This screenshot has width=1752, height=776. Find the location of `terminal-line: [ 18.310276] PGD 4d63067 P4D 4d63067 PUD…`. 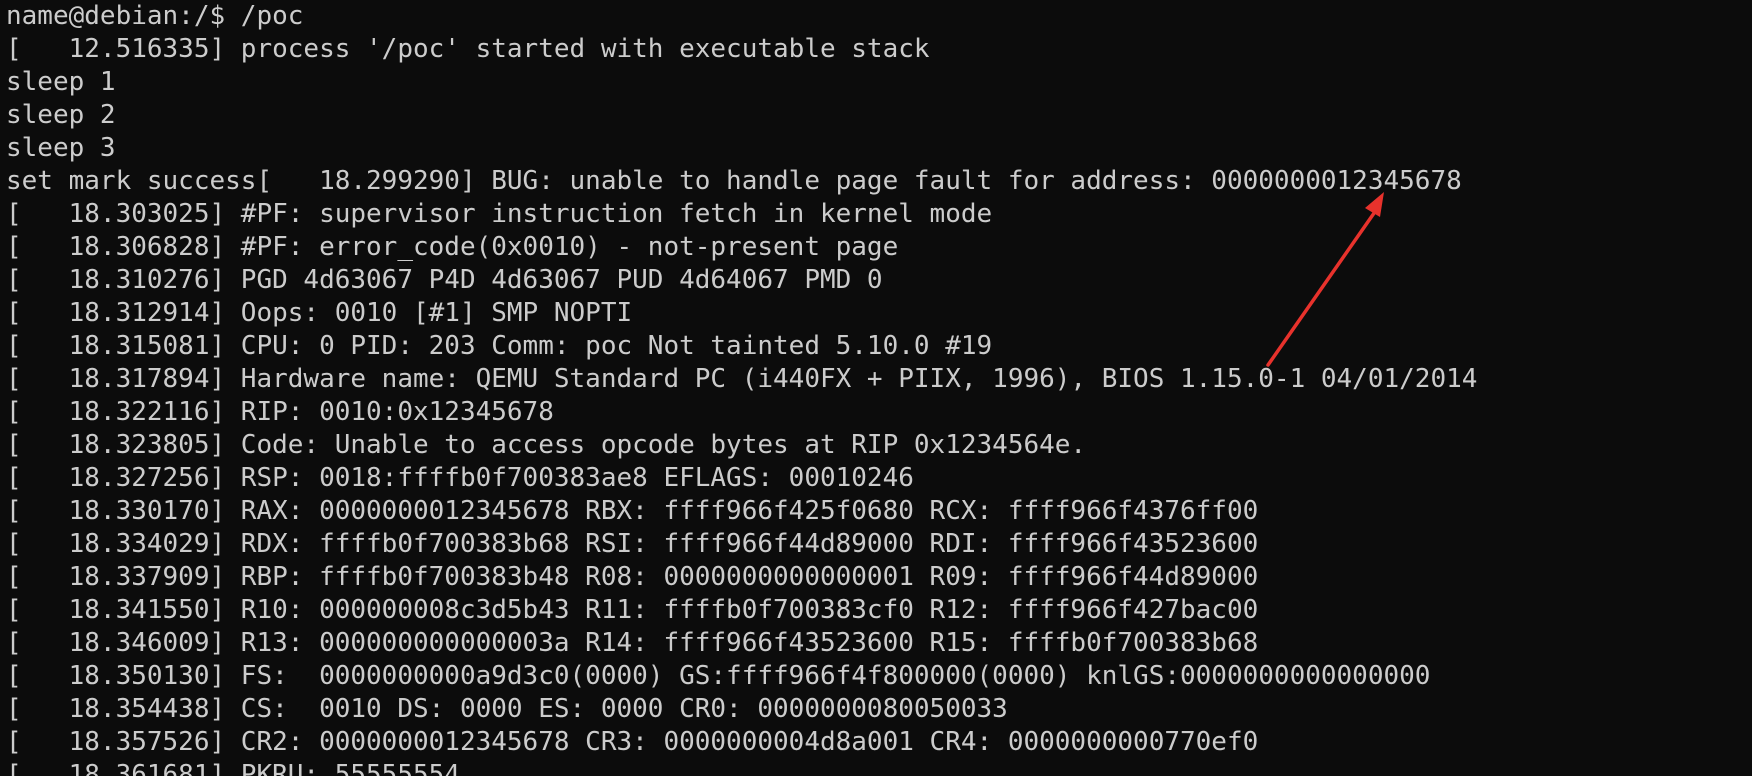

terminal-line: [ 18.310276] PGD 4d63067 P4D 4d63067 PUD… is located at coordinates (444, 280).